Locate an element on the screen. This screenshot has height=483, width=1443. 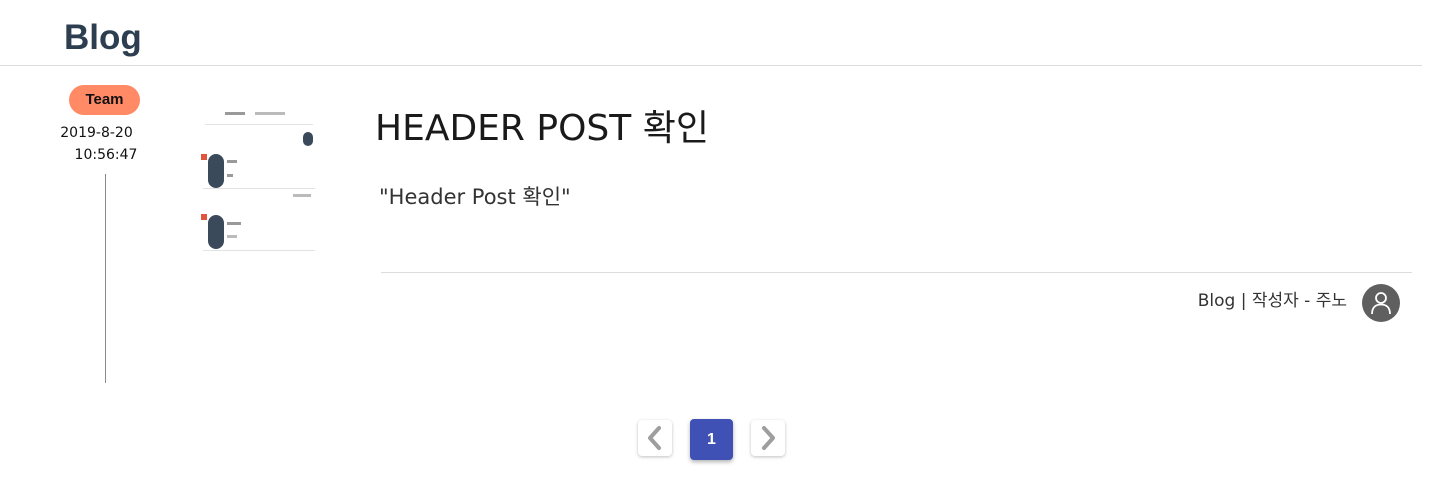
post-datetime: 2019-8-20 10:56:47 is located at coordinates (105, 144).